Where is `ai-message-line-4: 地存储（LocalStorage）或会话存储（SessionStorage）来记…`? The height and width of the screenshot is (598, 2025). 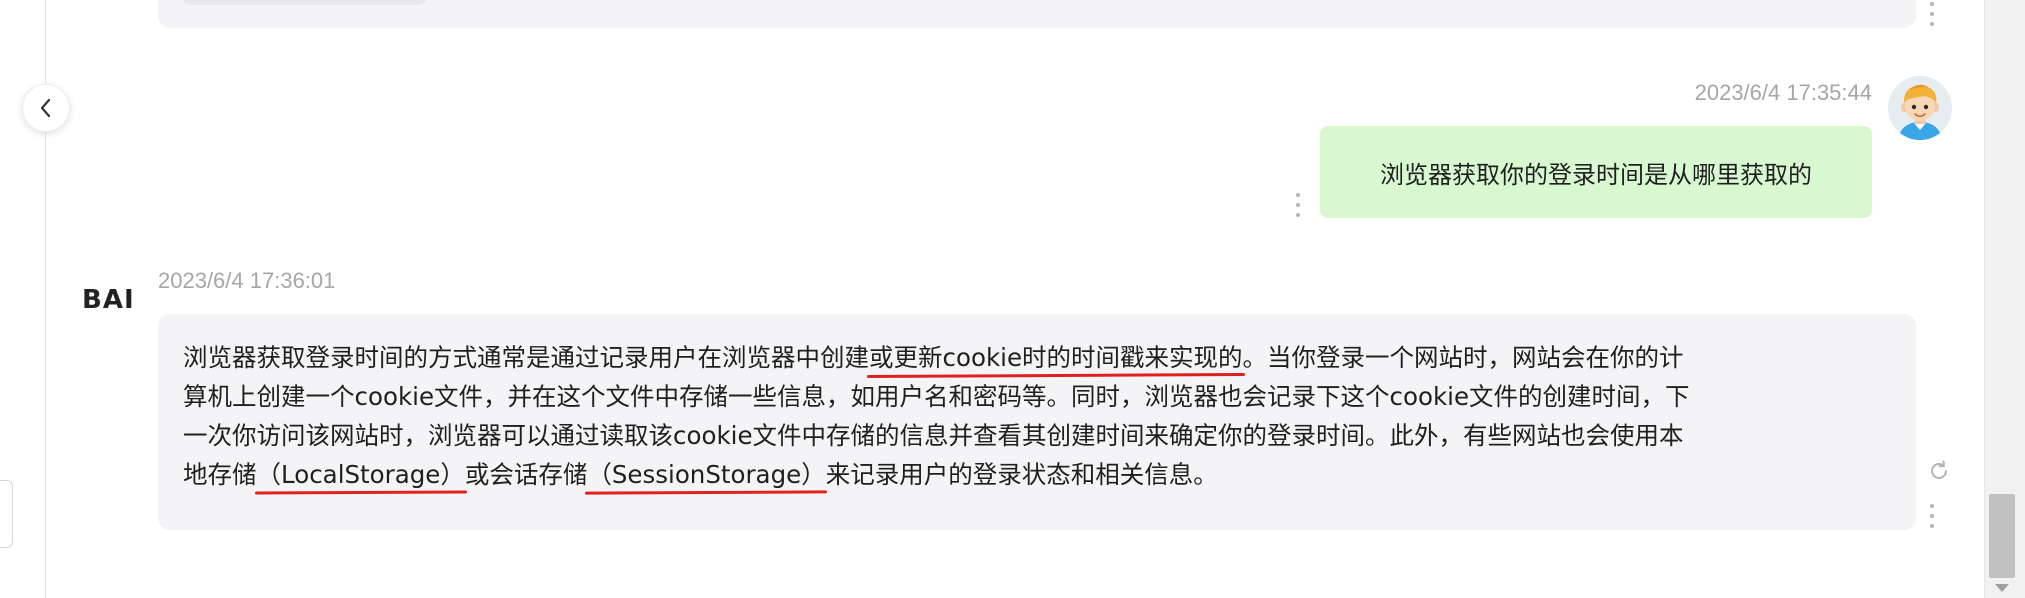
ai-message-line-4: 地存储（LocalStorage）或会话存储（SessionStorage）来记… is located at coordinates (1036, 474).